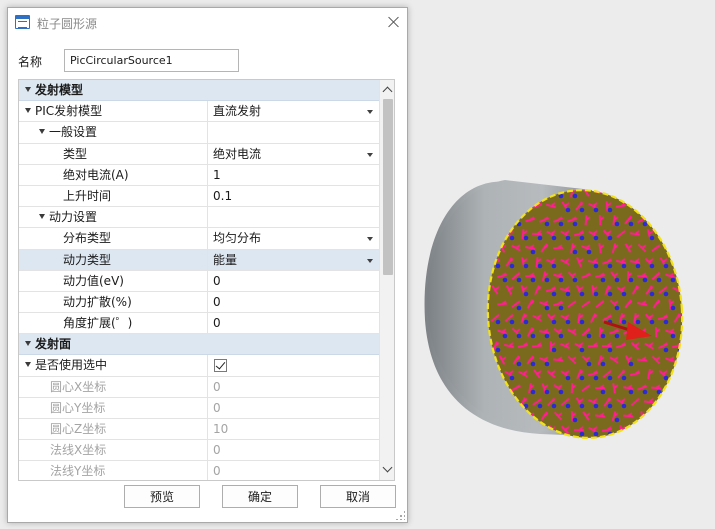 Image resolution: width=715 pixels, height=529 pixels. What do you see at coordinates (400, 515) in the screenshot?
I see `resize-grip-icon` at bounding box center [400, 515].